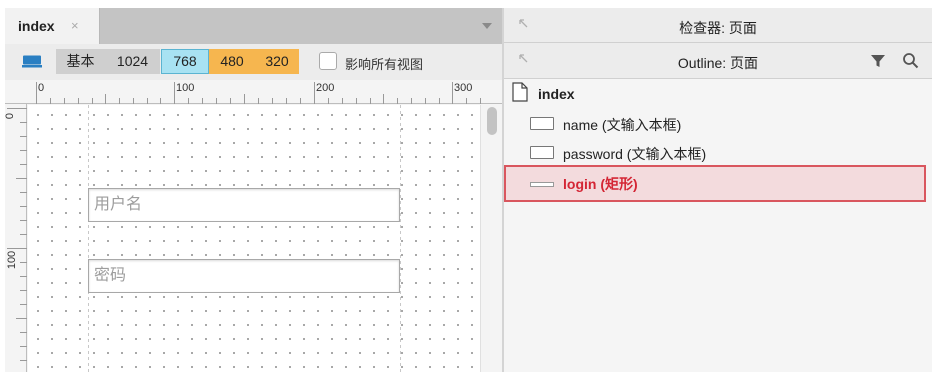  I want to click on tab-menu-chevron-icon, so click(487, 26).